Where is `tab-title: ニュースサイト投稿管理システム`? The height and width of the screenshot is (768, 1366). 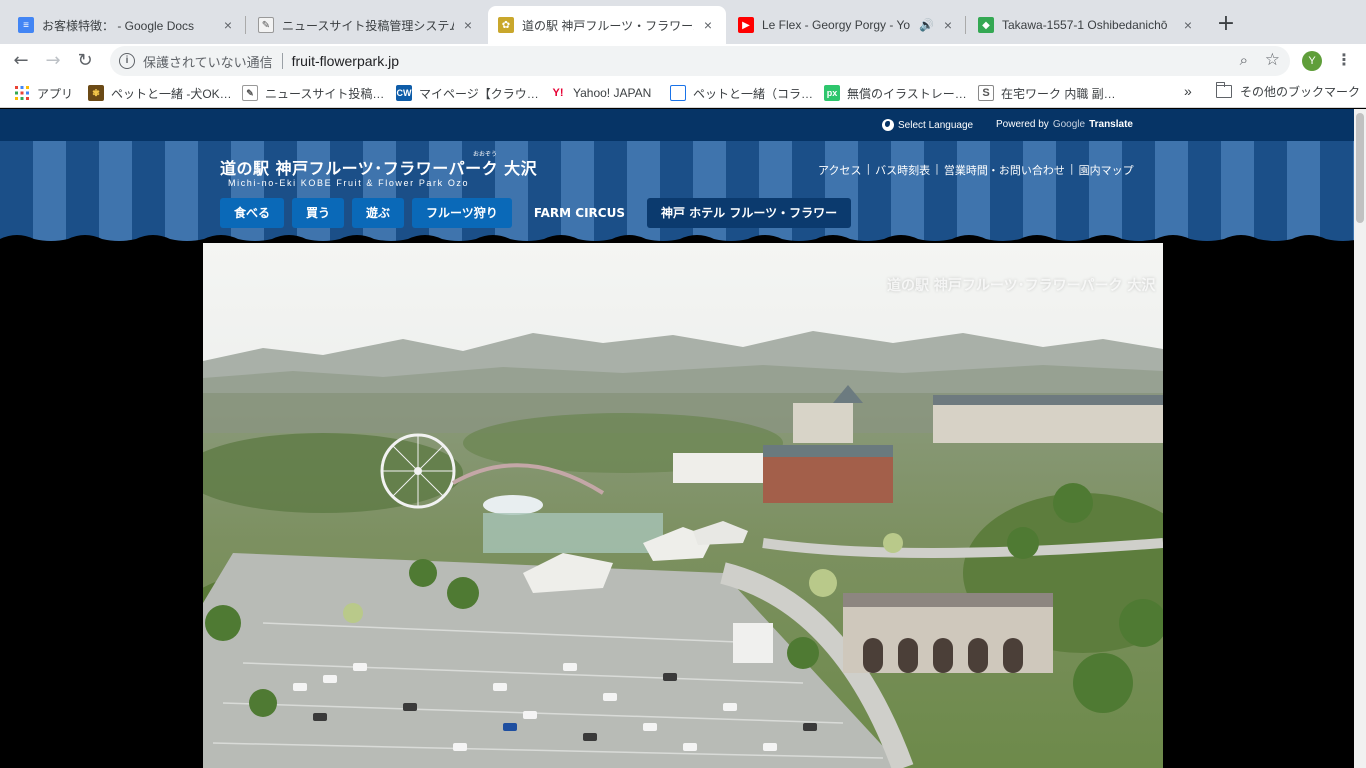 tab-title: ニュースサイト投稿管理システム is located at coordinates (368, 25).